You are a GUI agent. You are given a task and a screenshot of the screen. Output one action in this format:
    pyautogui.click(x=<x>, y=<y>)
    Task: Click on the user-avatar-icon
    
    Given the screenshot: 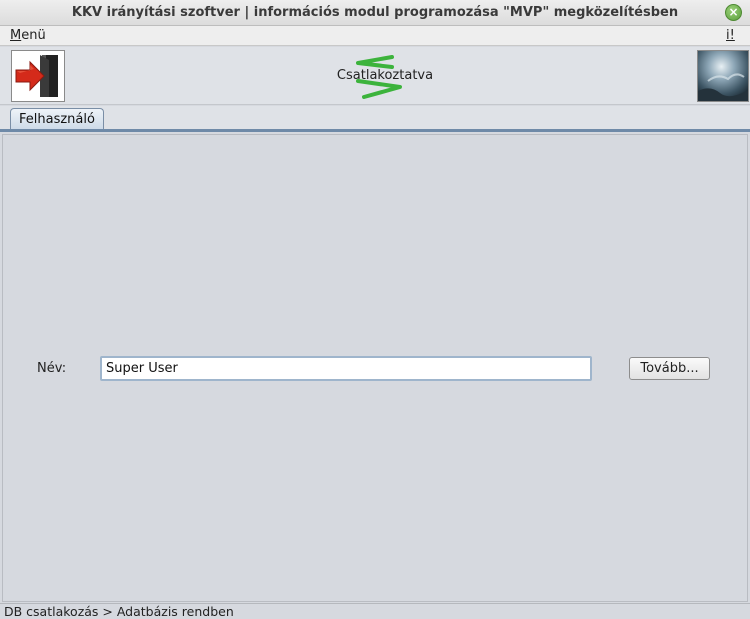 What is the action you would take?
    pyautogui.click(x=723, y=76)
    